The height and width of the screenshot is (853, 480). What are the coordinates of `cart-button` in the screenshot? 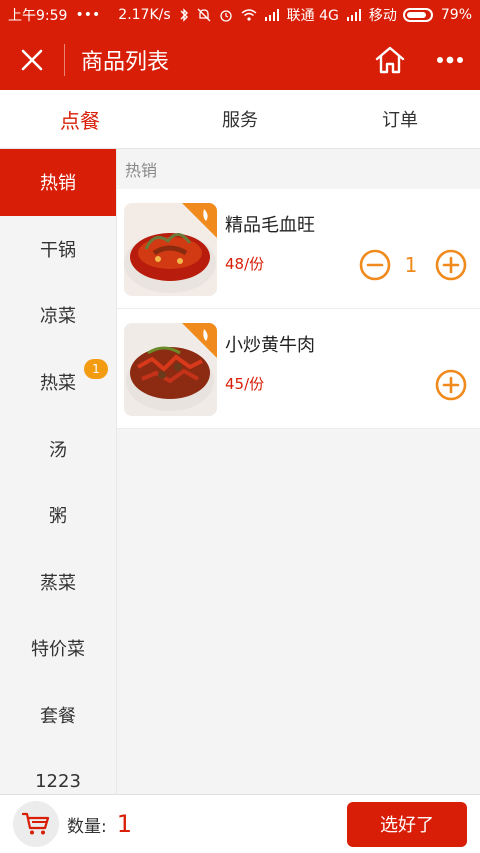 It's located at (36, 824).